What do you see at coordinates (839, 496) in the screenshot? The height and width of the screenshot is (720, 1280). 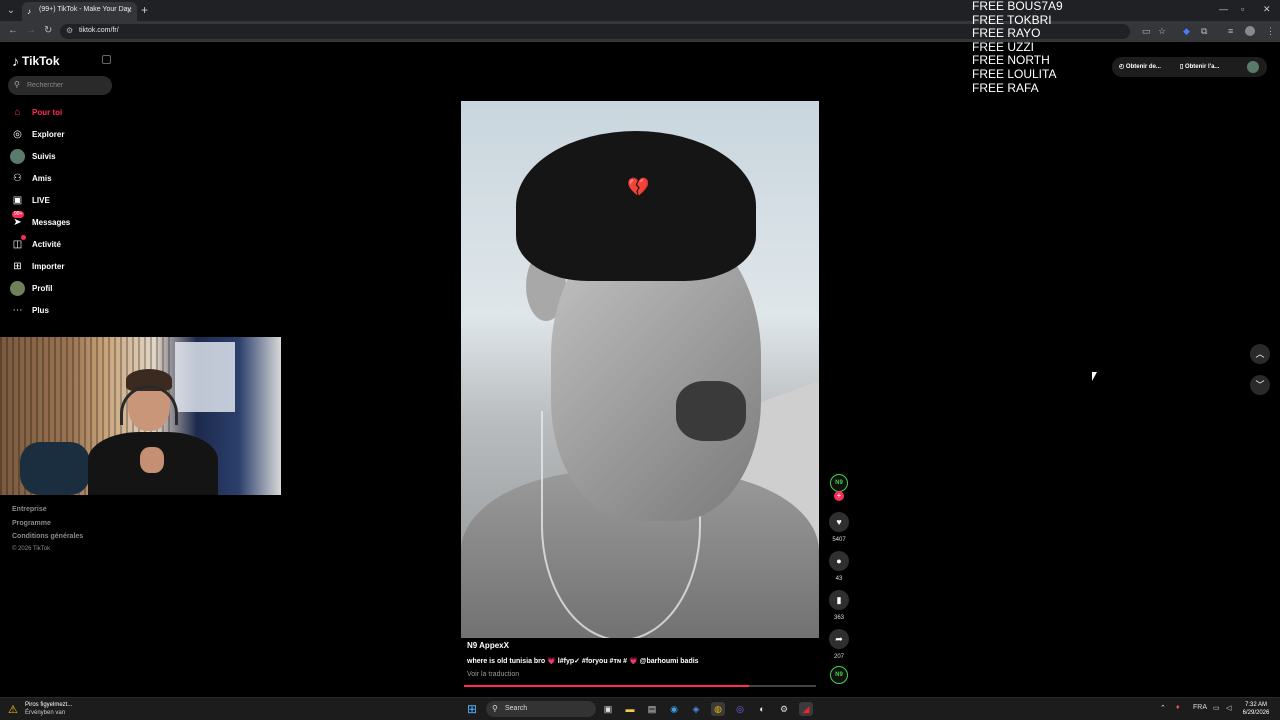 I see `follow-plus-icon: +` at bounding box center [839, 496].